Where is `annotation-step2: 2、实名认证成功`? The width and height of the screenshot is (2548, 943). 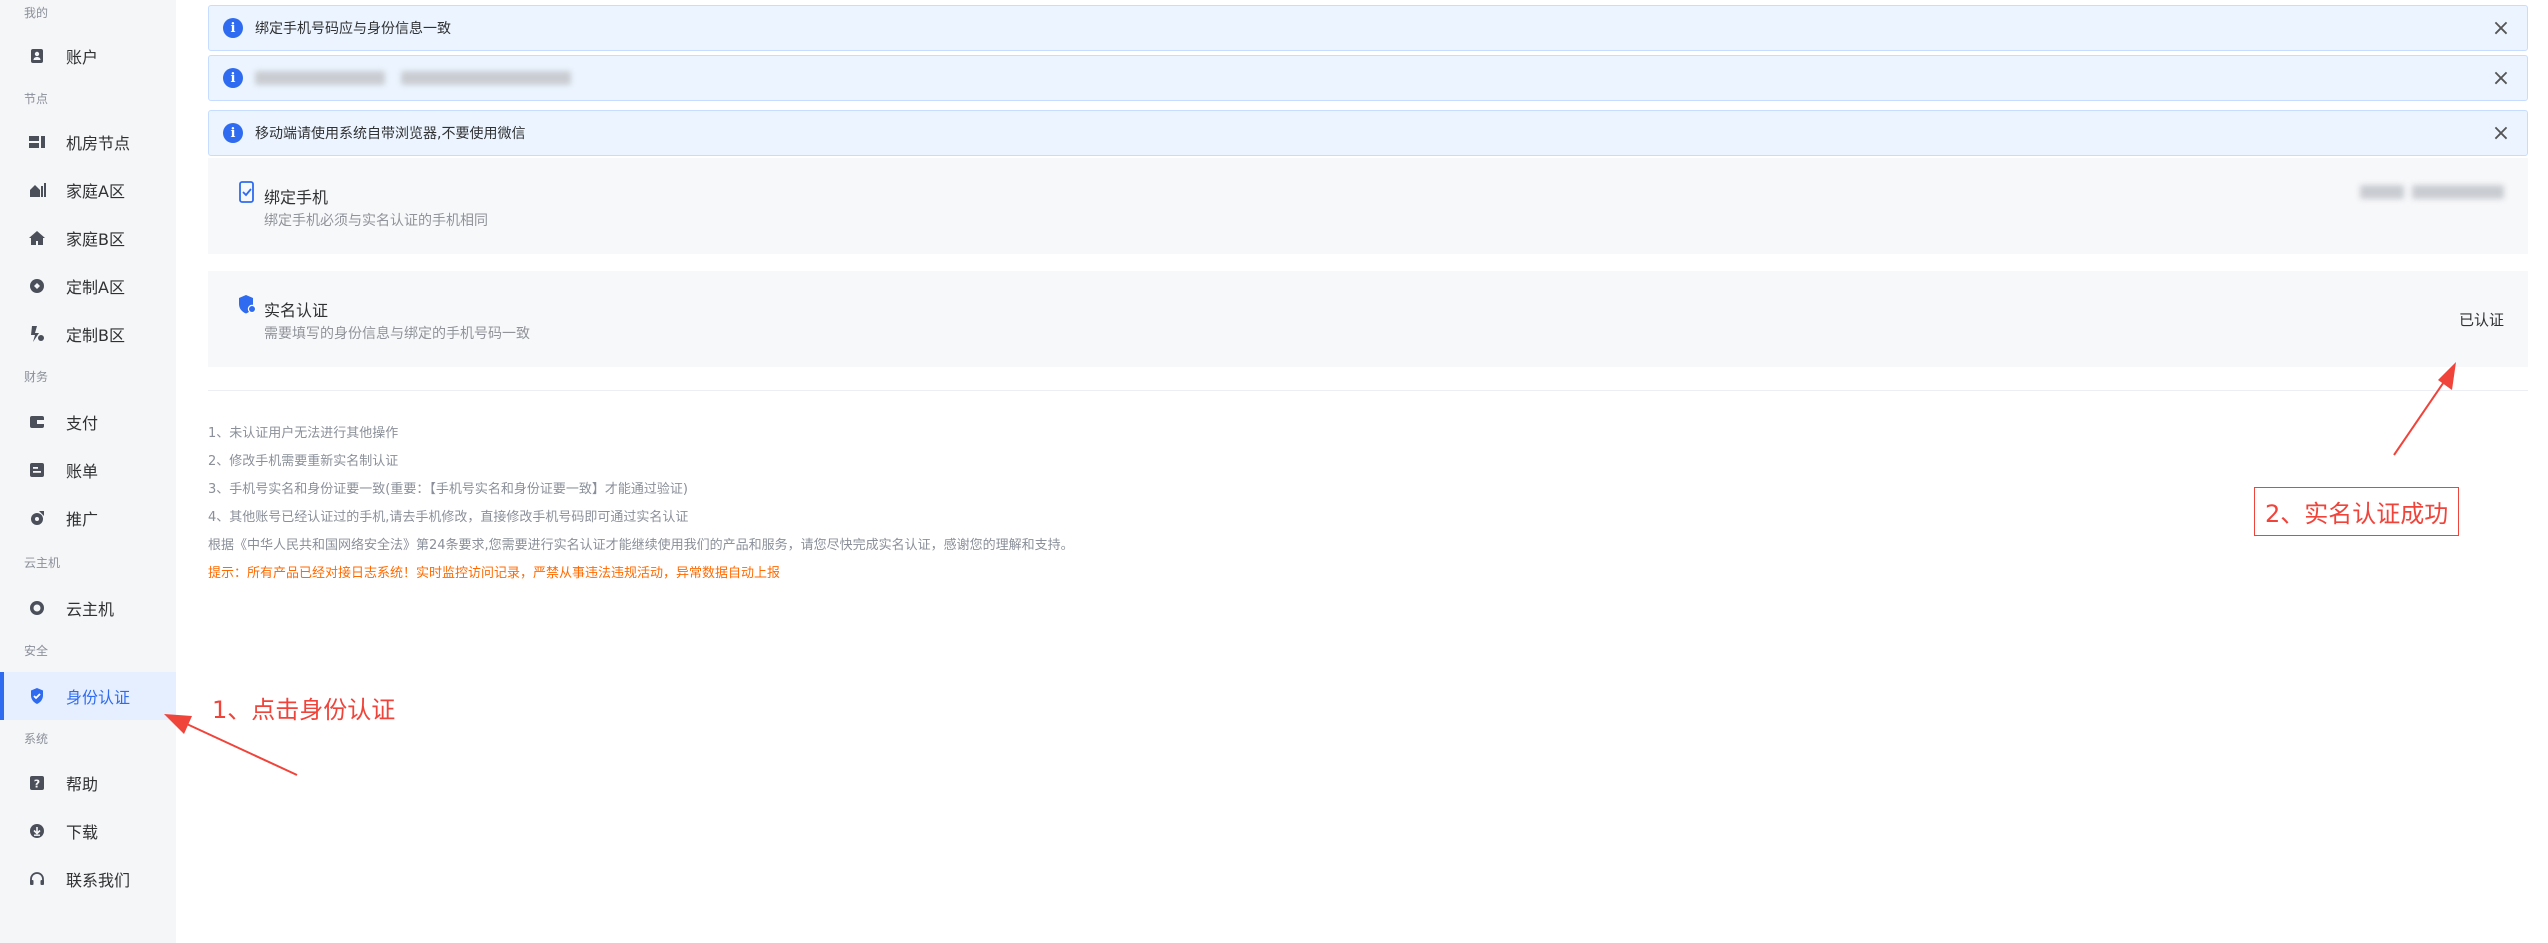 annotation-step2: 2、实名认证成功 is located at coordinates (2357, 511).